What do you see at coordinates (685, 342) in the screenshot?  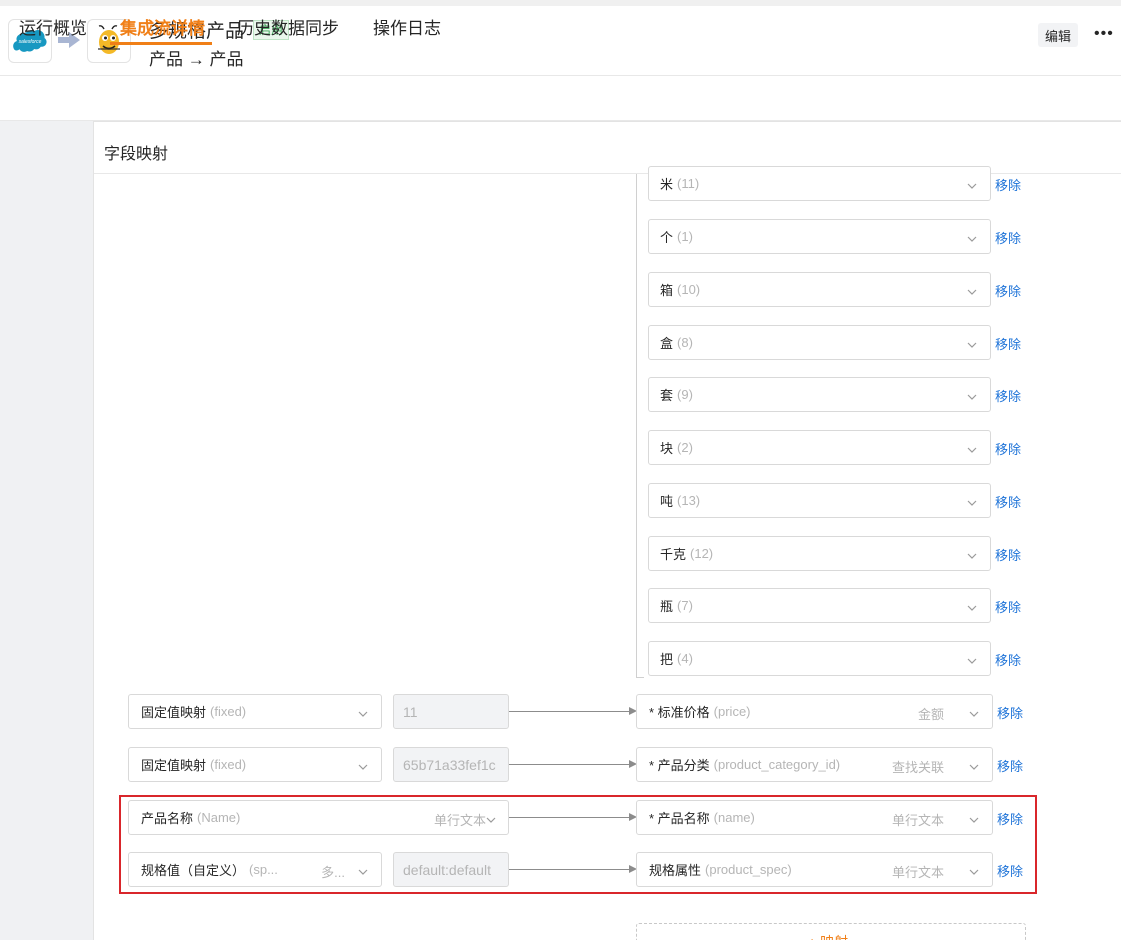 I see `option-value: (8)` at bounding box center [685, 342].